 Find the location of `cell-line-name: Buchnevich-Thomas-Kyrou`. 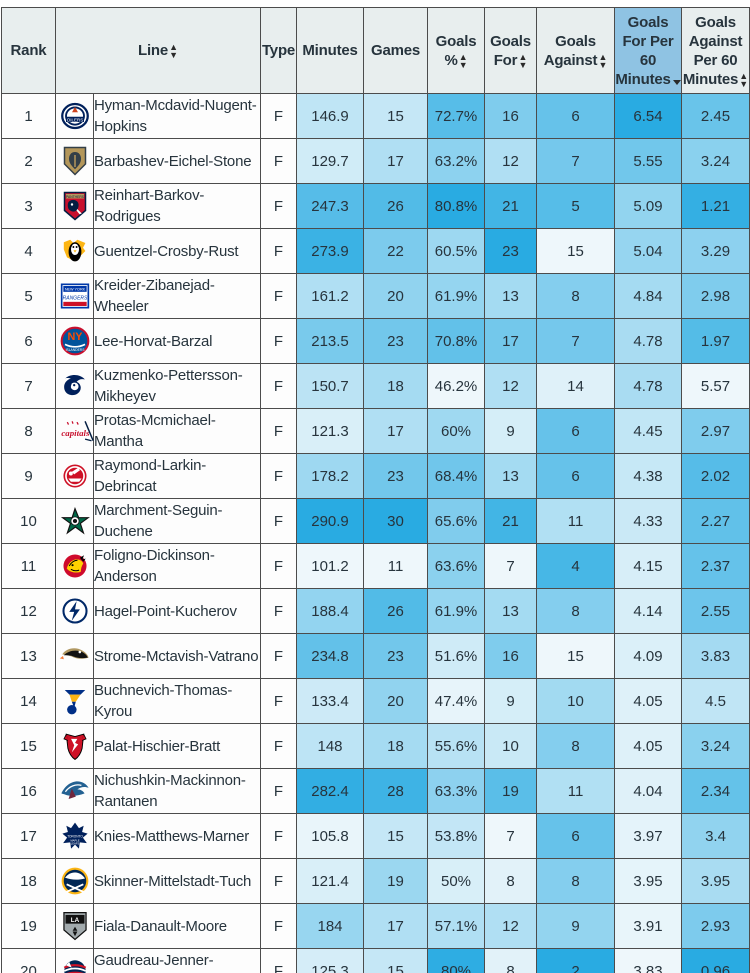

cell-line-name: Buchnevich-Thomas-Kyrou is located at coordinates (177, 701).